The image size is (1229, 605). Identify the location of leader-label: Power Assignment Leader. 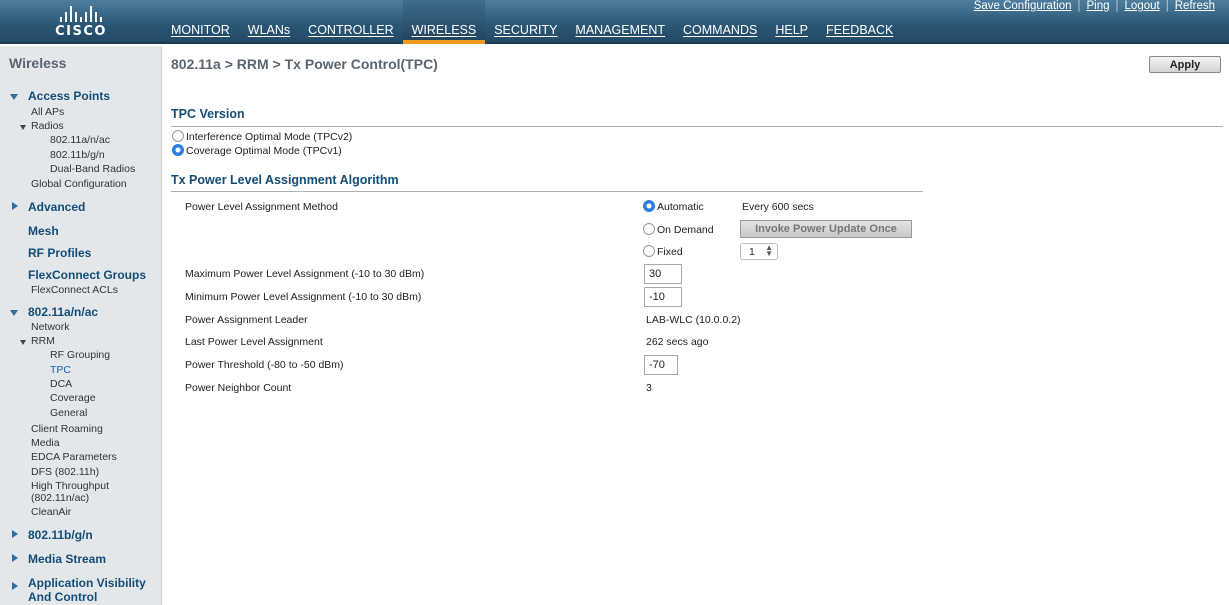
(246, 320).